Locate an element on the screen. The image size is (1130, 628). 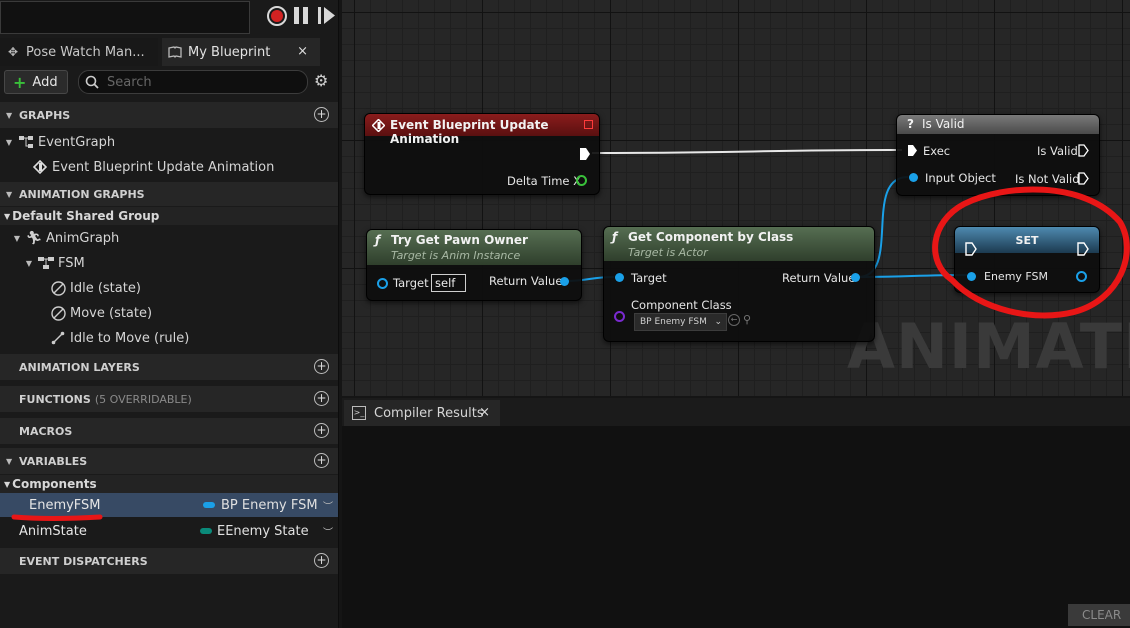
section-graphs: ▼ GRAPHS + is located at coordinates (169, 115).